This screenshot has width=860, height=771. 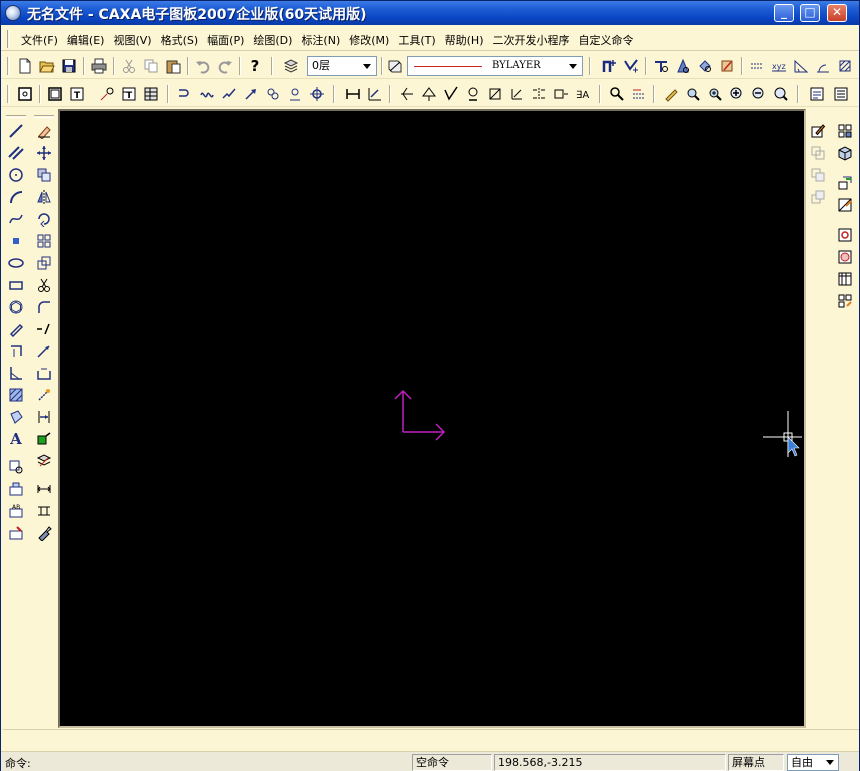 I want to click on arc-icon, so click(x=16, y=197).